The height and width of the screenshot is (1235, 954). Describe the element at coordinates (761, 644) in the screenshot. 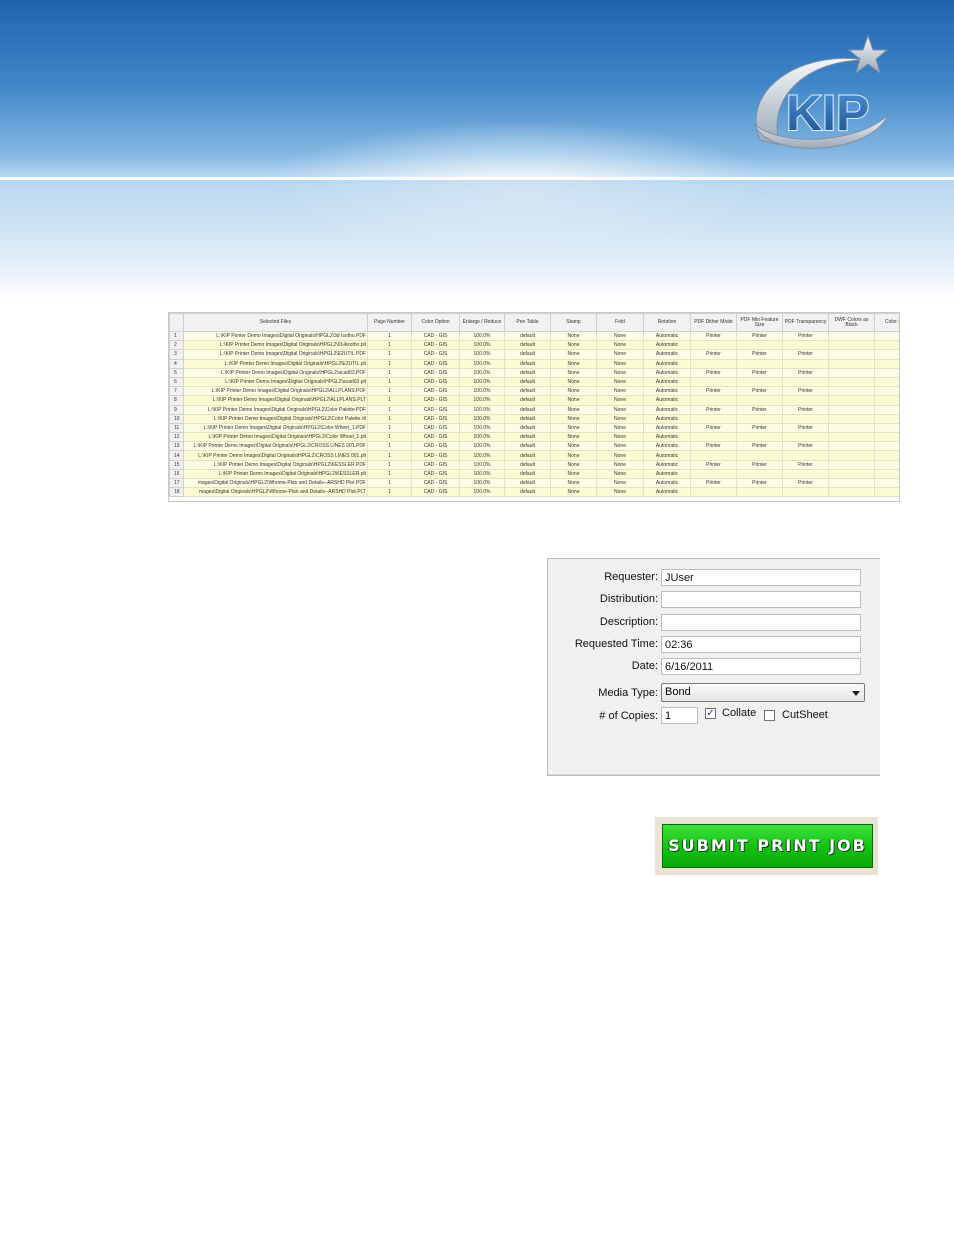

I see `requested-time-input: 02:36` at that location.